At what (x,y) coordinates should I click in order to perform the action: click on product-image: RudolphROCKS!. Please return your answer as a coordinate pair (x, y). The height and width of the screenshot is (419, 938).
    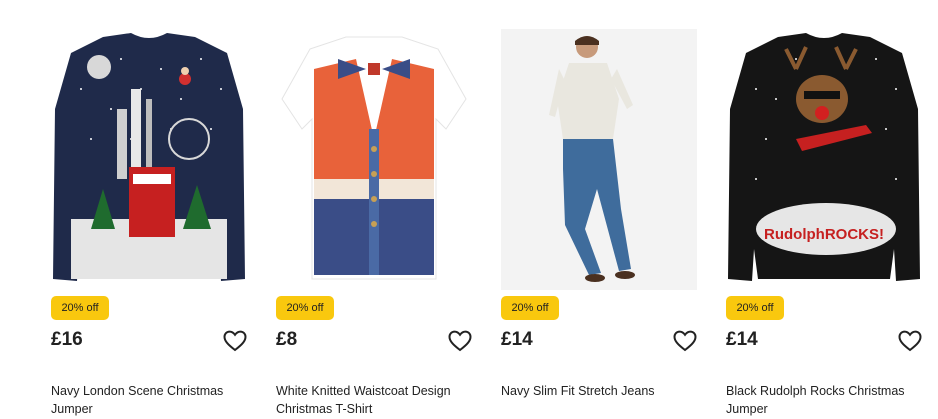
    Looking at the image, I should click on (824, 159).